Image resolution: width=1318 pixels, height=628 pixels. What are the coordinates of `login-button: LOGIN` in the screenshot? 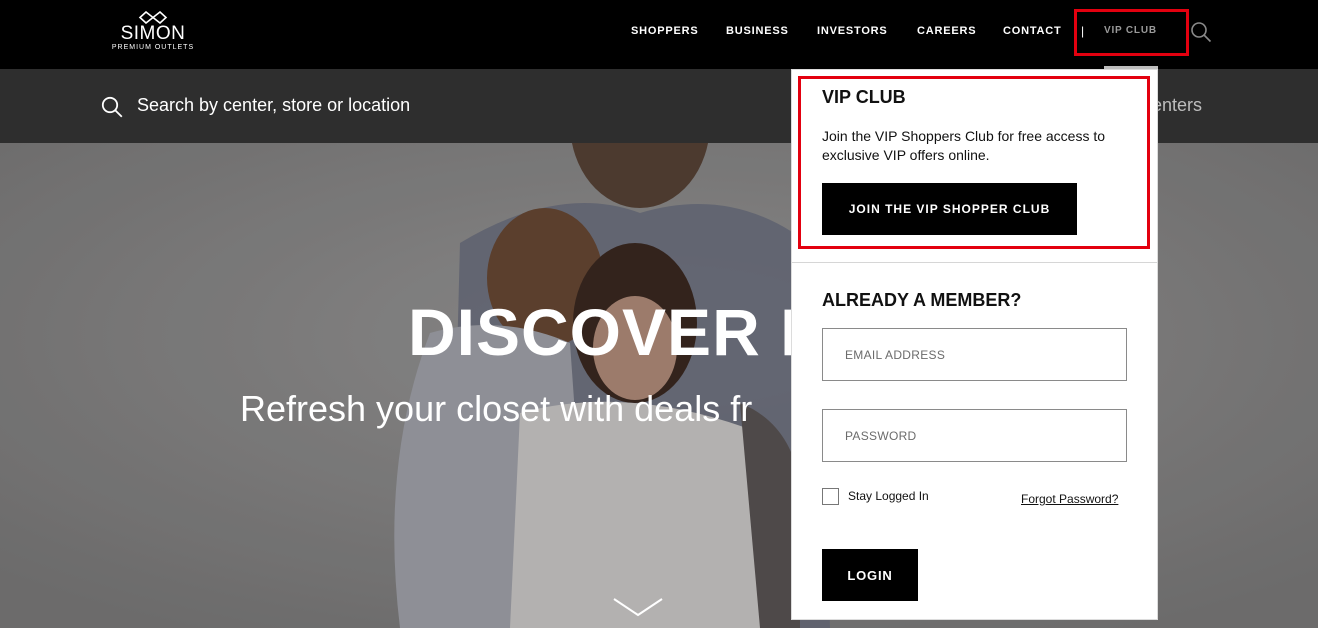 It's located at (870, 575).